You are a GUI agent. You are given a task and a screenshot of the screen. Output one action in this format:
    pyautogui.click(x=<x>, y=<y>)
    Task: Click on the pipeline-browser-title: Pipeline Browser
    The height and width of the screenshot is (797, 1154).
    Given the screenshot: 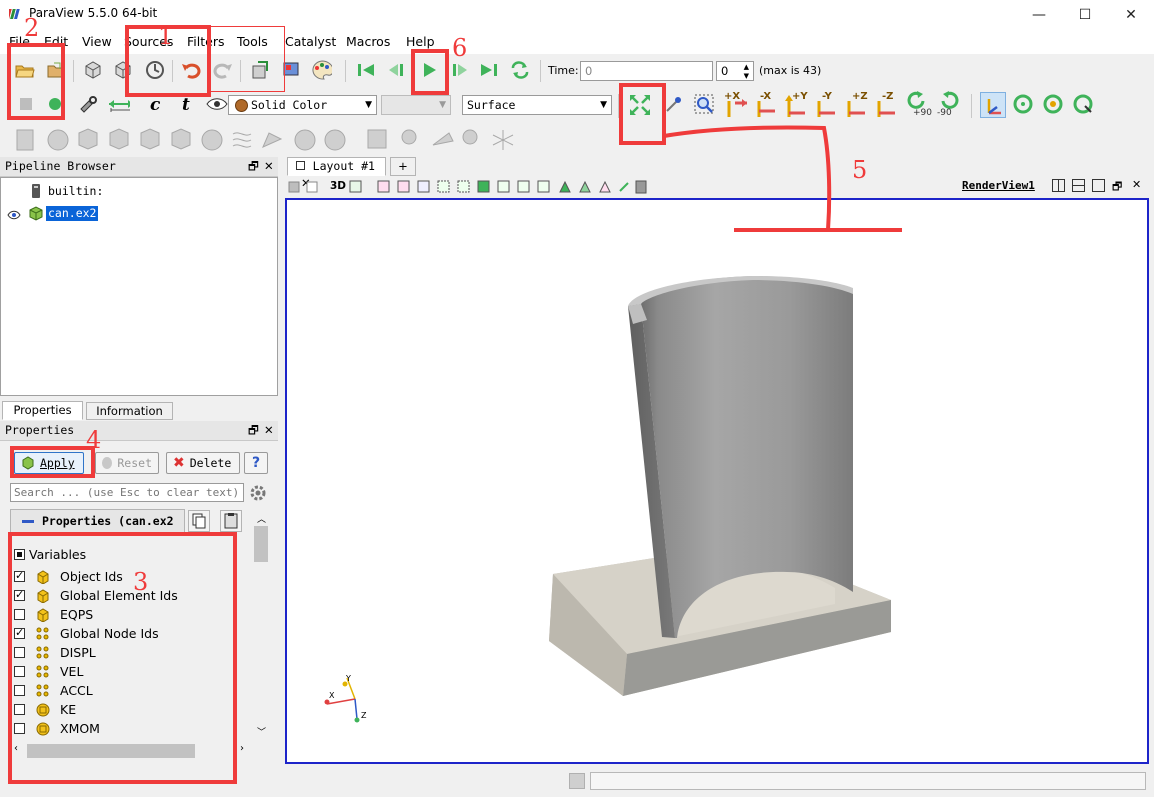 What is the action you would take?
    pyautogui.click(x=60, y=166)
    